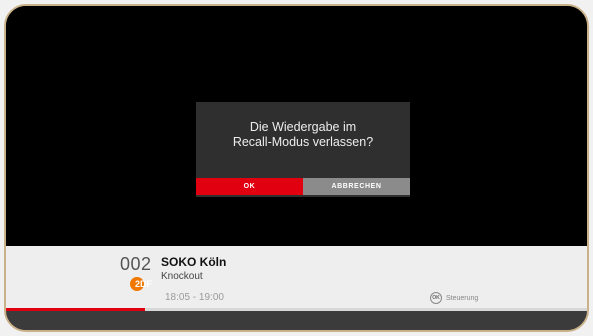  What do you see at coordinates (136, 264) in the screenshot?
I see `channel-number: 002` at bounding box center [136, 264].